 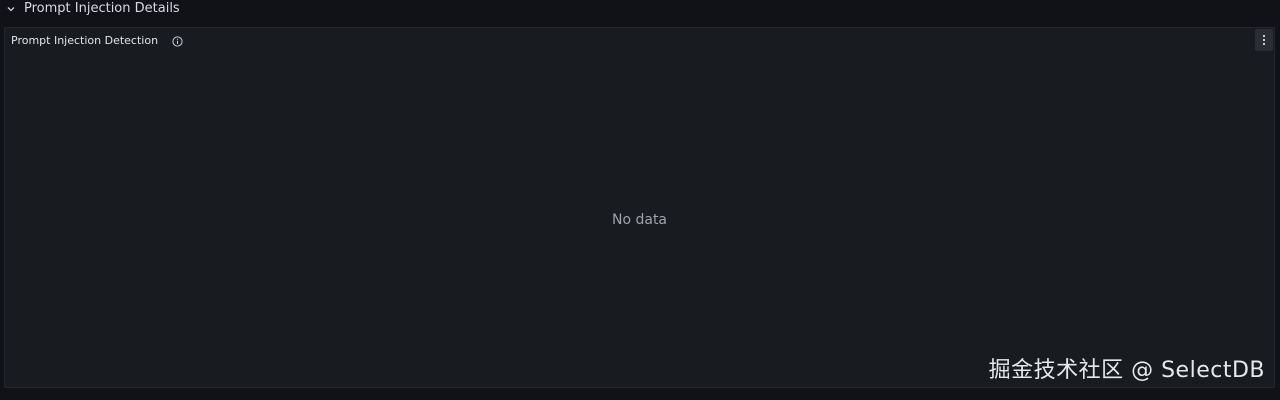 What do you see at coordinates (639, 41) in the screenshot?
I see `panel-header: Prompt Injection Detection` at bounding box center [639, 41].